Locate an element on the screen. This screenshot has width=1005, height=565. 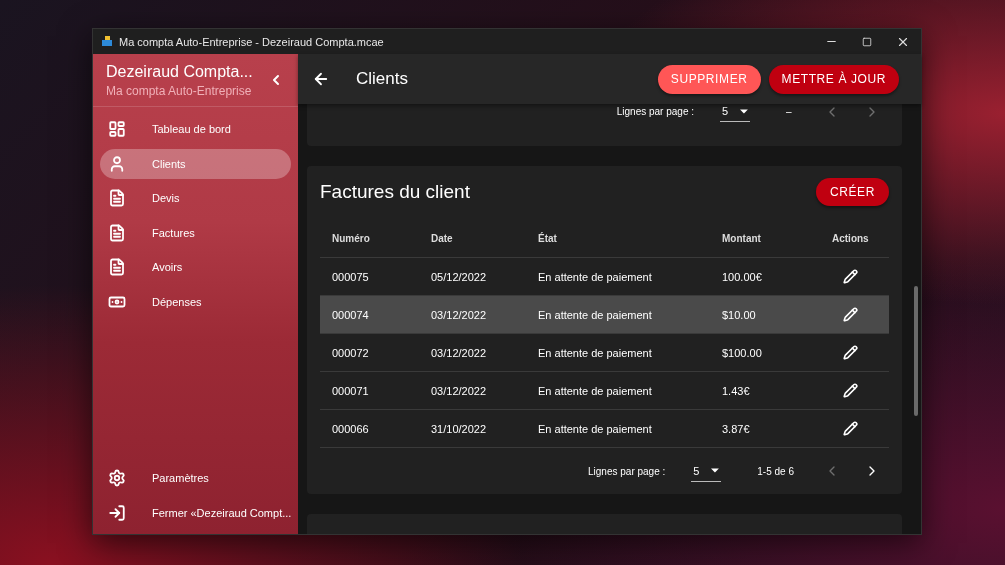
scrollbar is located at coordinates (916, 351).